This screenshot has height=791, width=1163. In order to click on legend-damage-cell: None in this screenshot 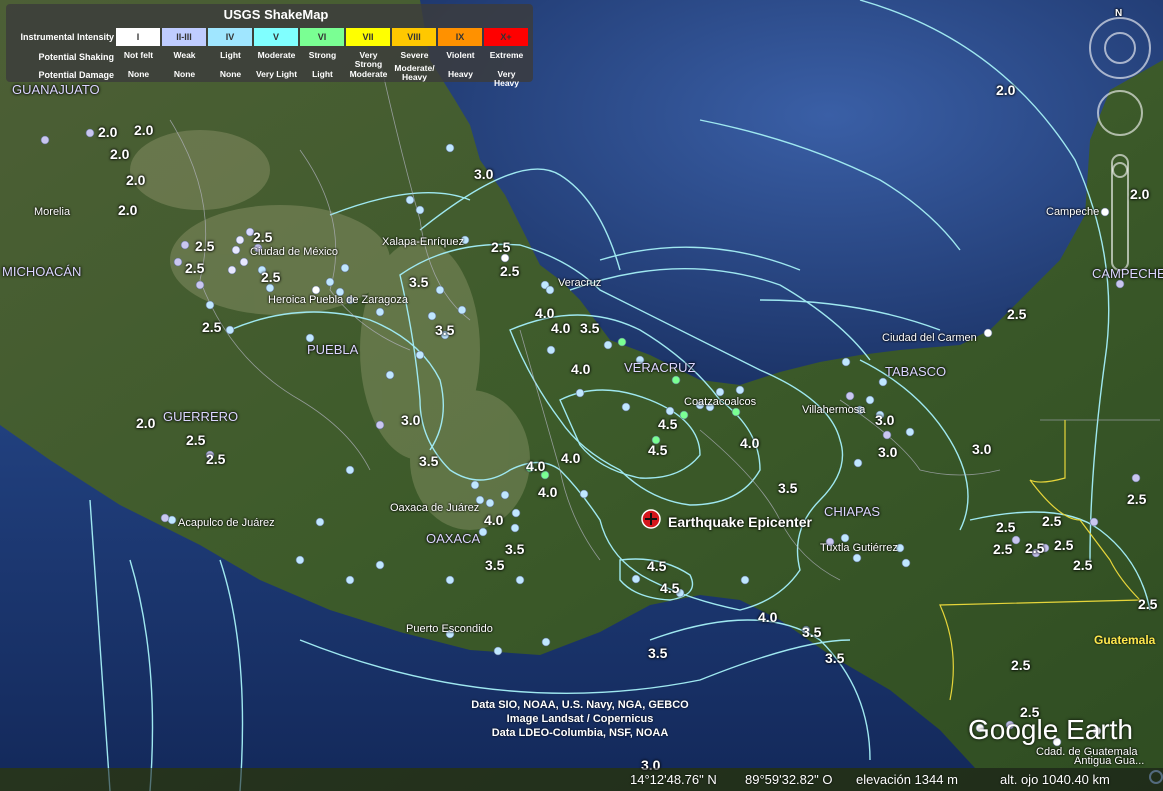, I will do `click(138, 74)`.